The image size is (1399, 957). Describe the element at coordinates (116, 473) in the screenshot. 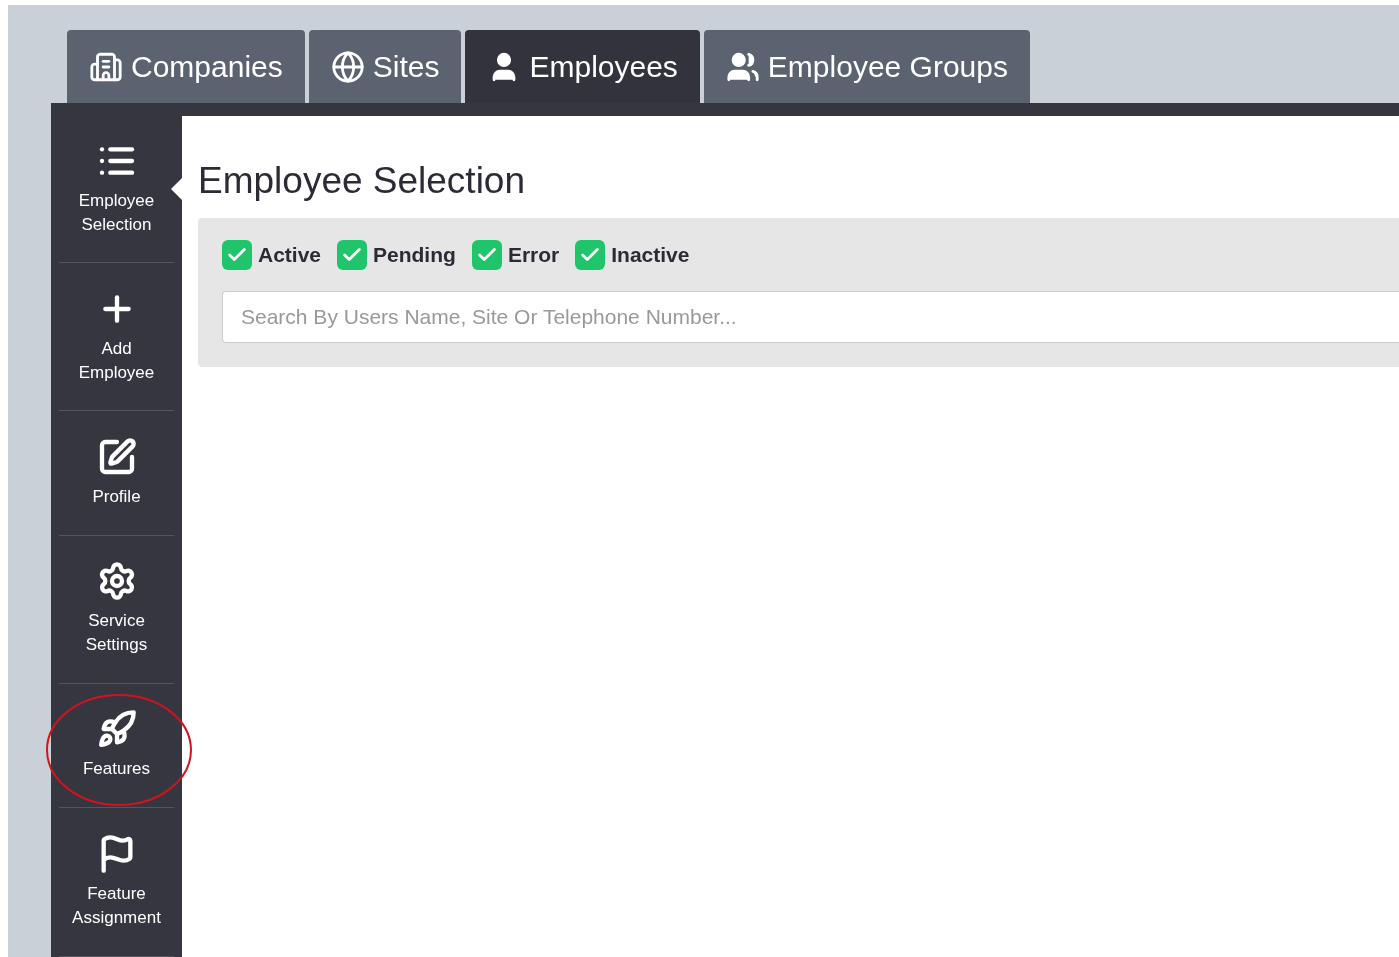

I see `sidebar-item: Profile` at that location.